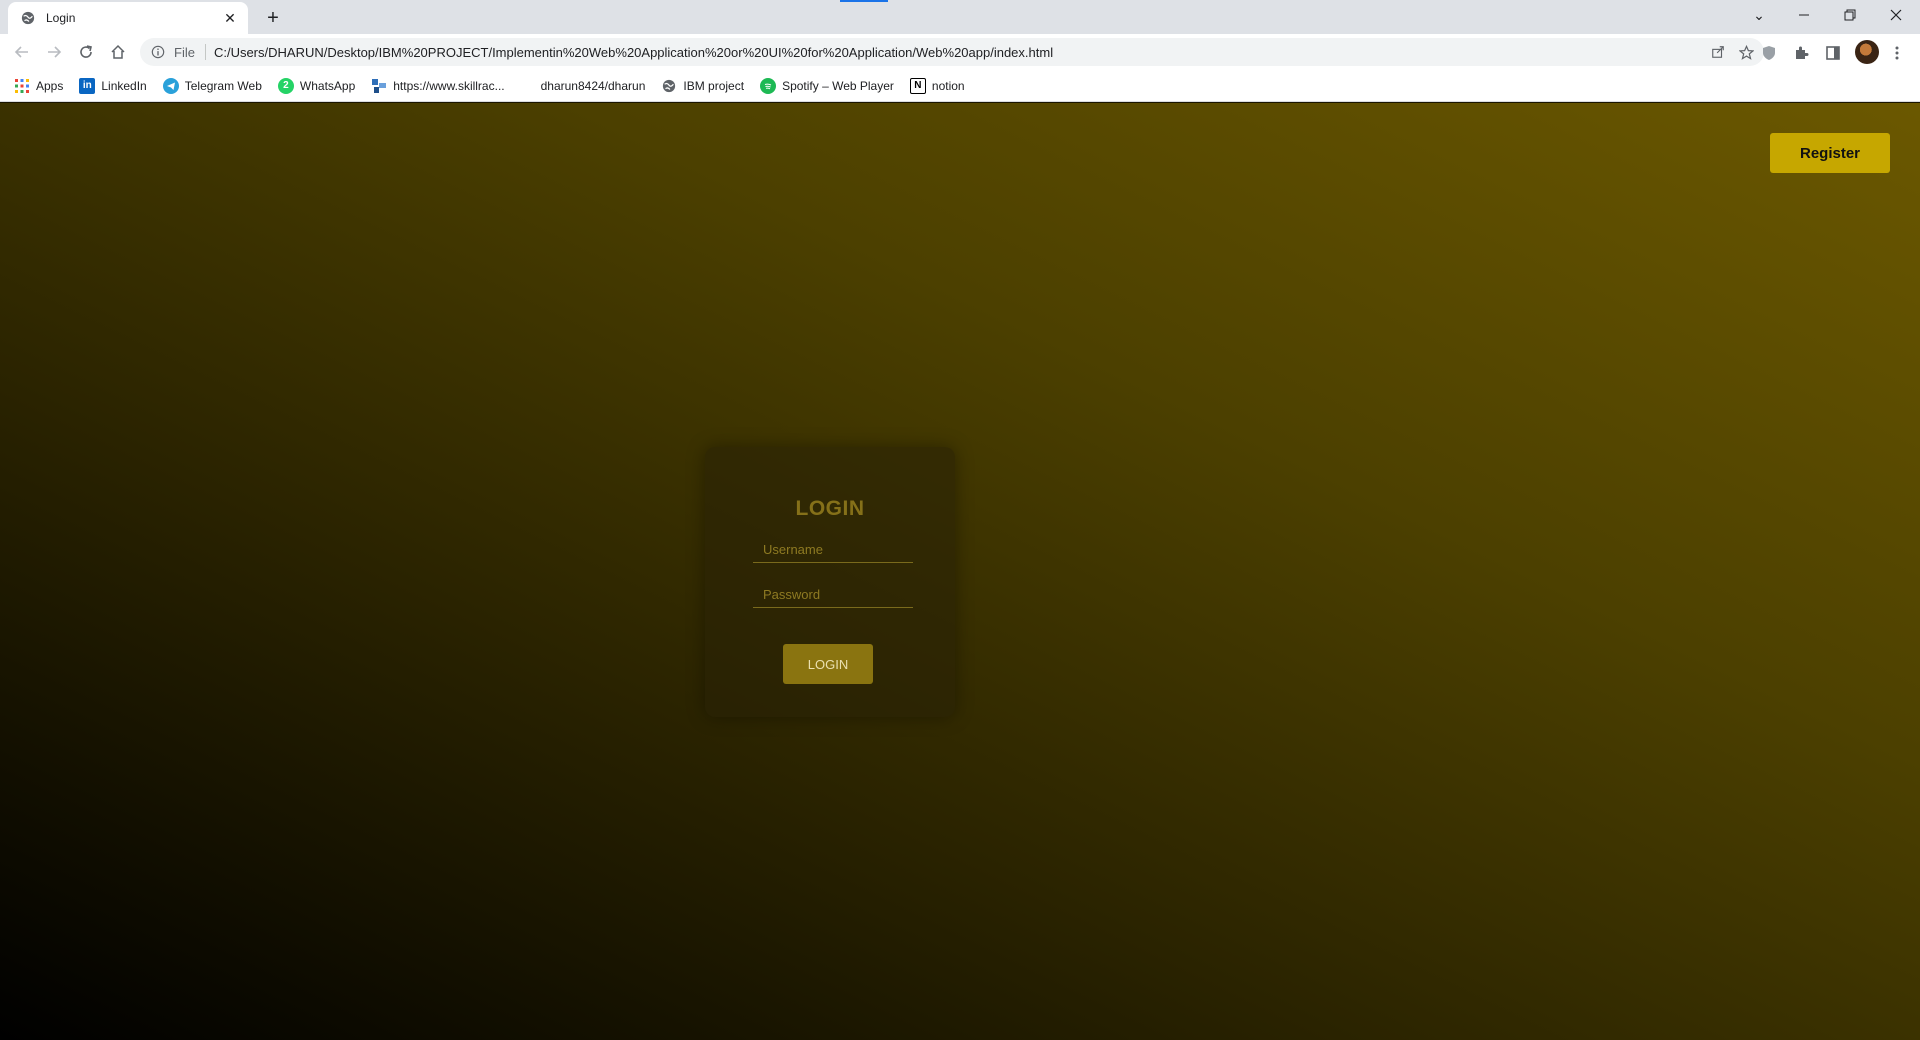 The image size is (1920, 1040). What do you see at coordinates (118, 52) in the screenshot?
I see `home-icon` at bounding box center [118, 52].